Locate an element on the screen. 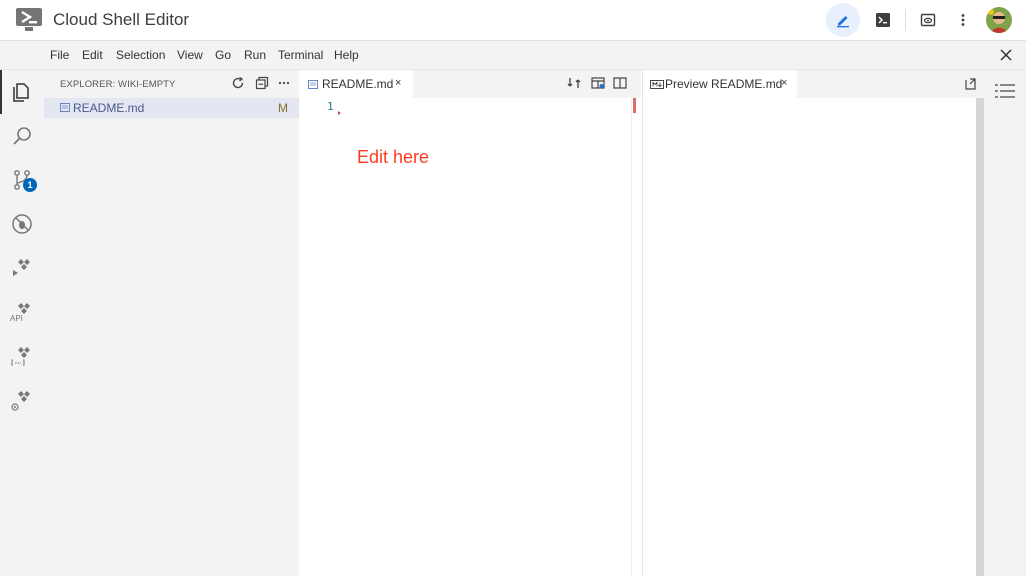 The width and height of the screenshot is (1026, 576). tab-label: README.md is located at coordinates (358, 84).